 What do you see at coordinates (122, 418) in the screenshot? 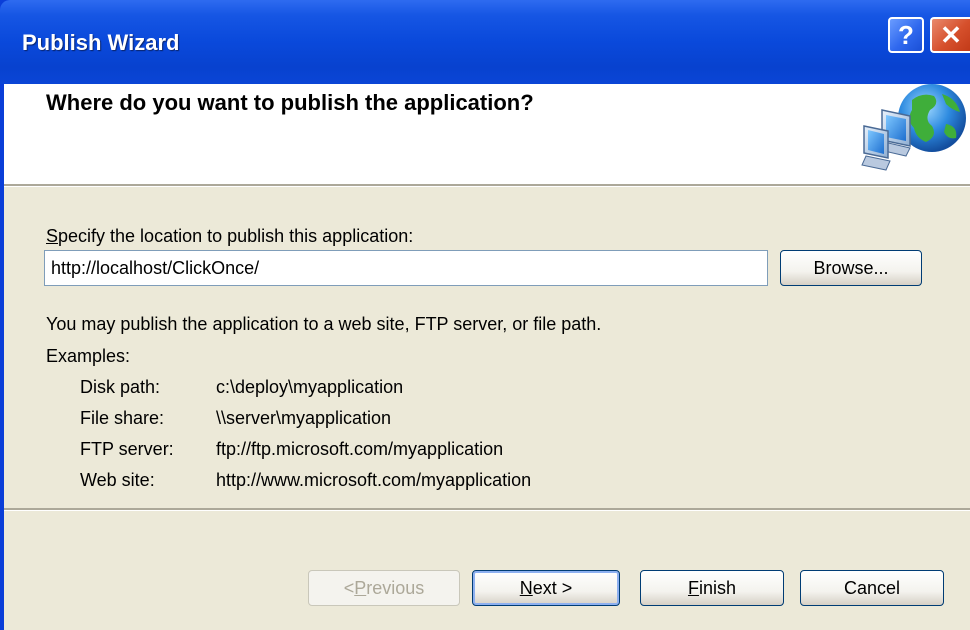
I see `example-kind: File share:` at bounding box center [122, 418].